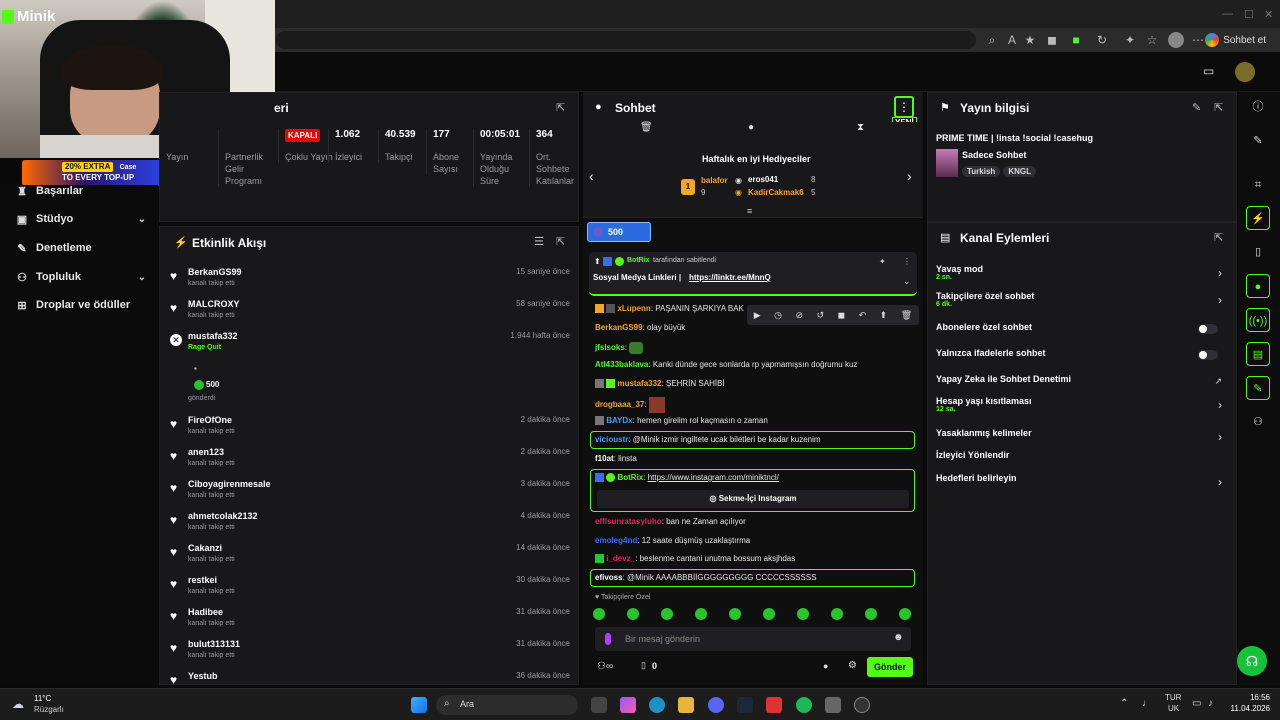  Describe the element at coordinates (804, 705) in the screenshot. I see `spotify-icon` at that location.